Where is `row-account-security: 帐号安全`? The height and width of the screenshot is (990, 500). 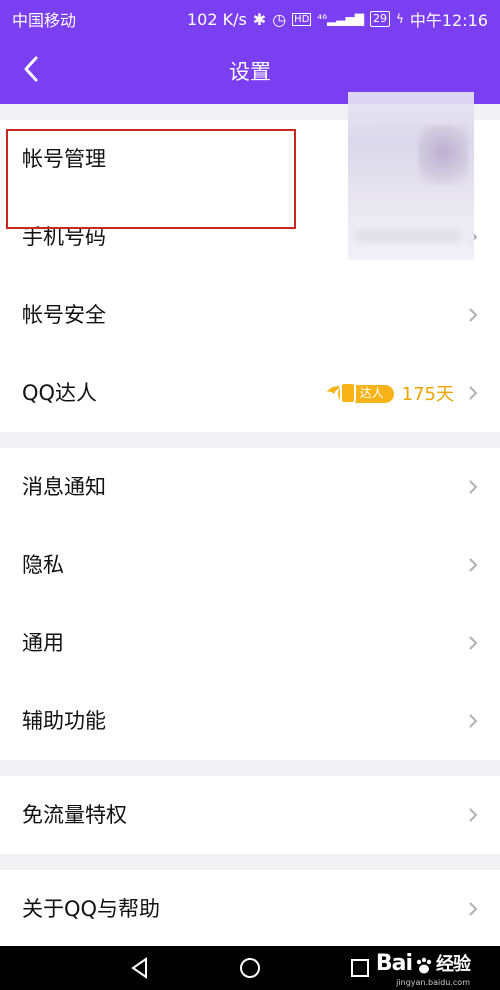 row-account-security: 帐号安全 is located at coordinates (250, 315).